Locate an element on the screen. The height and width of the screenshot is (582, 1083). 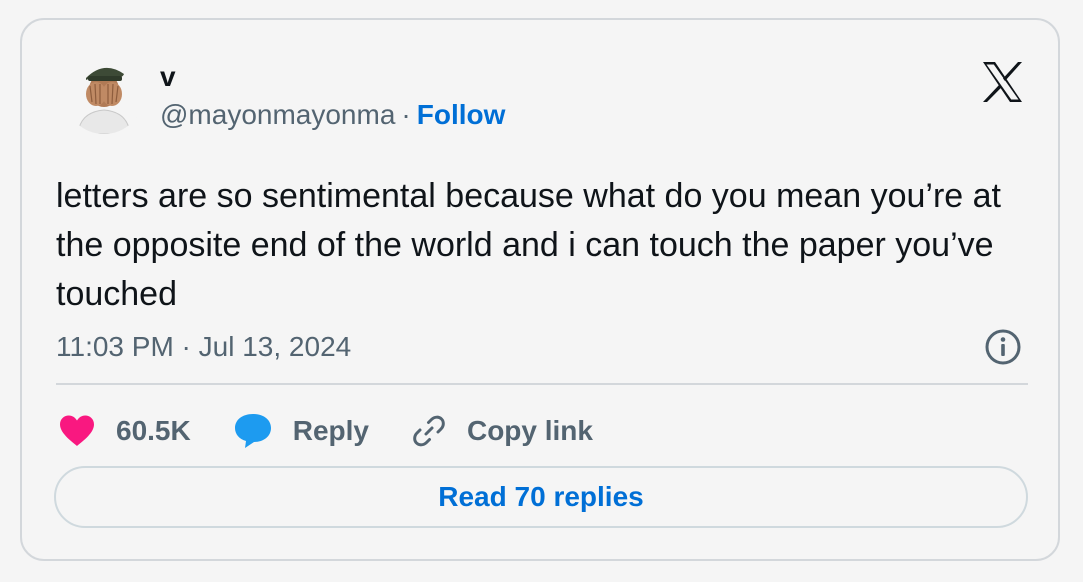
info-icon is located at coordinates (1003, 347).